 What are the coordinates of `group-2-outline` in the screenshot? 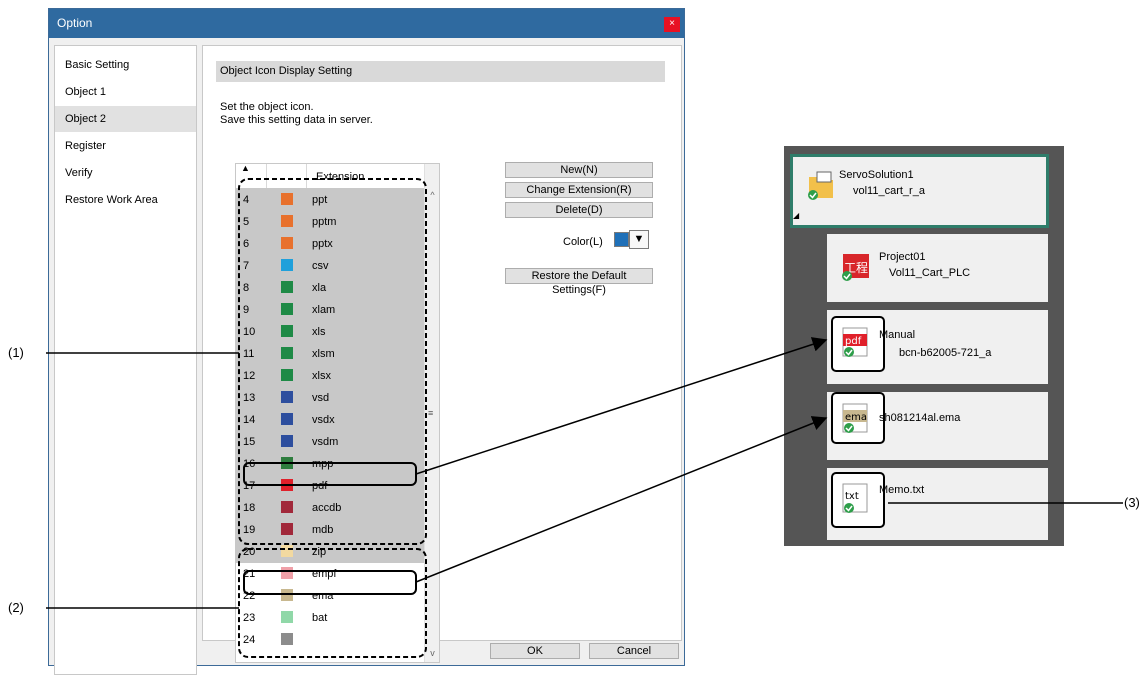 It's located at (332, 603).